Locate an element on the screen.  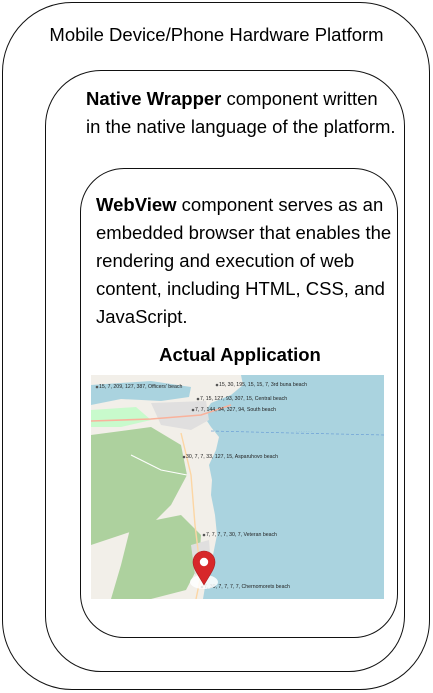
beach-label: 7, 7, 7, 7, 30, 7, Veteran beach is located at coordinates (241, 535).